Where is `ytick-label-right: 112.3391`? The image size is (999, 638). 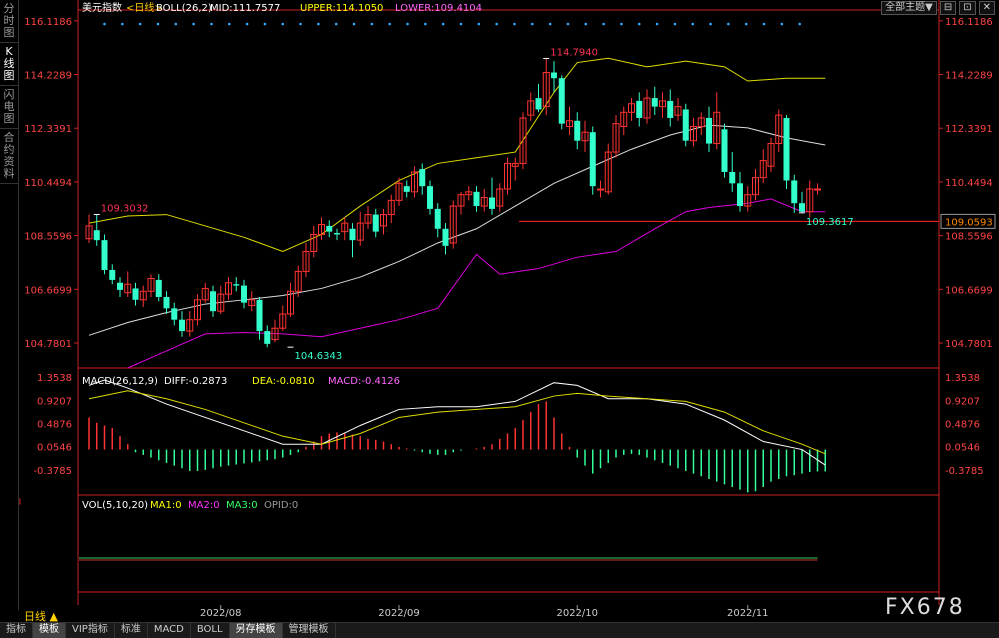
ytick-label-right: 112.3391 is located at coordinates (969, 129).